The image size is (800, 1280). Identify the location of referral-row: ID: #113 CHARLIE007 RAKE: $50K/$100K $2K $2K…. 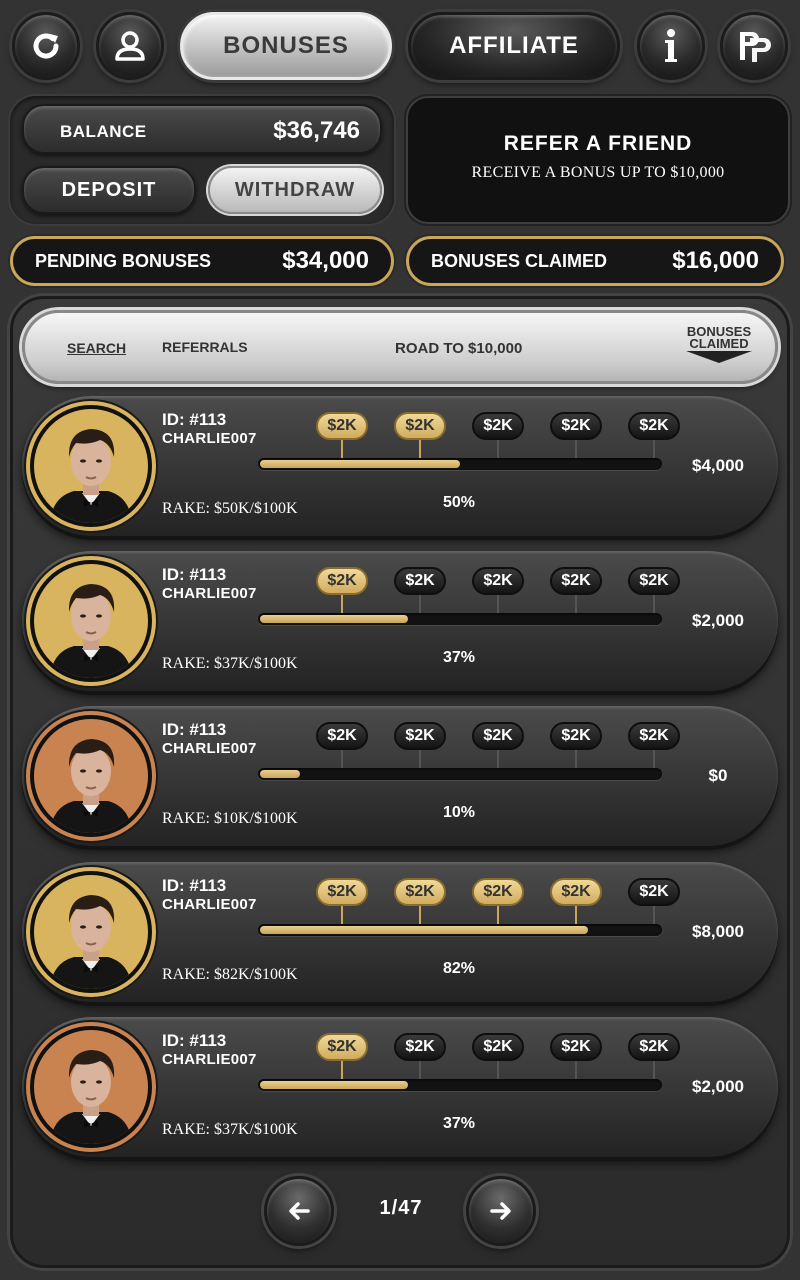
(400, 466).